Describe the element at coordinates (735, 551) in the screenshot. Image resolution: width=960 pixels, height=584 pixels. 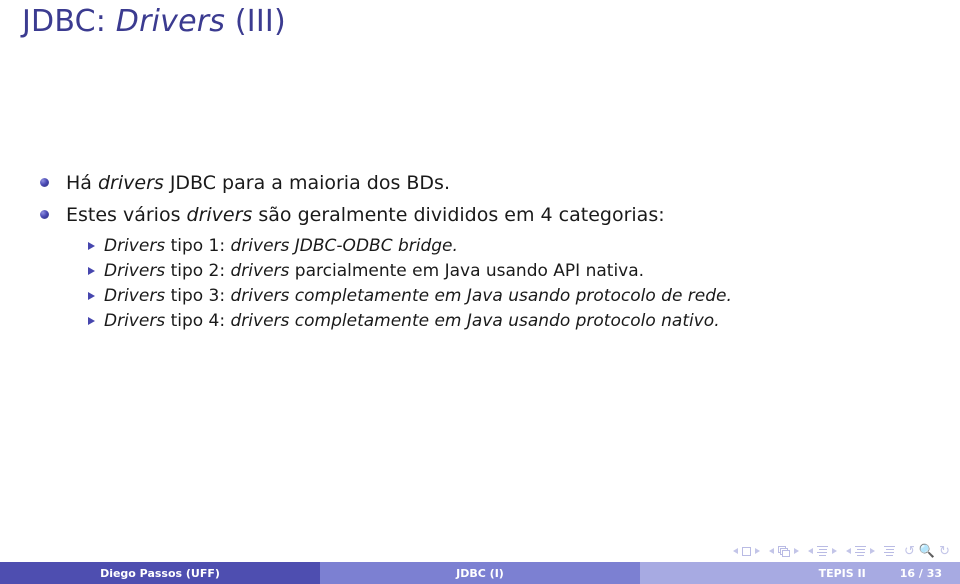
I see `prev-slide-arrow-icon` at that location.